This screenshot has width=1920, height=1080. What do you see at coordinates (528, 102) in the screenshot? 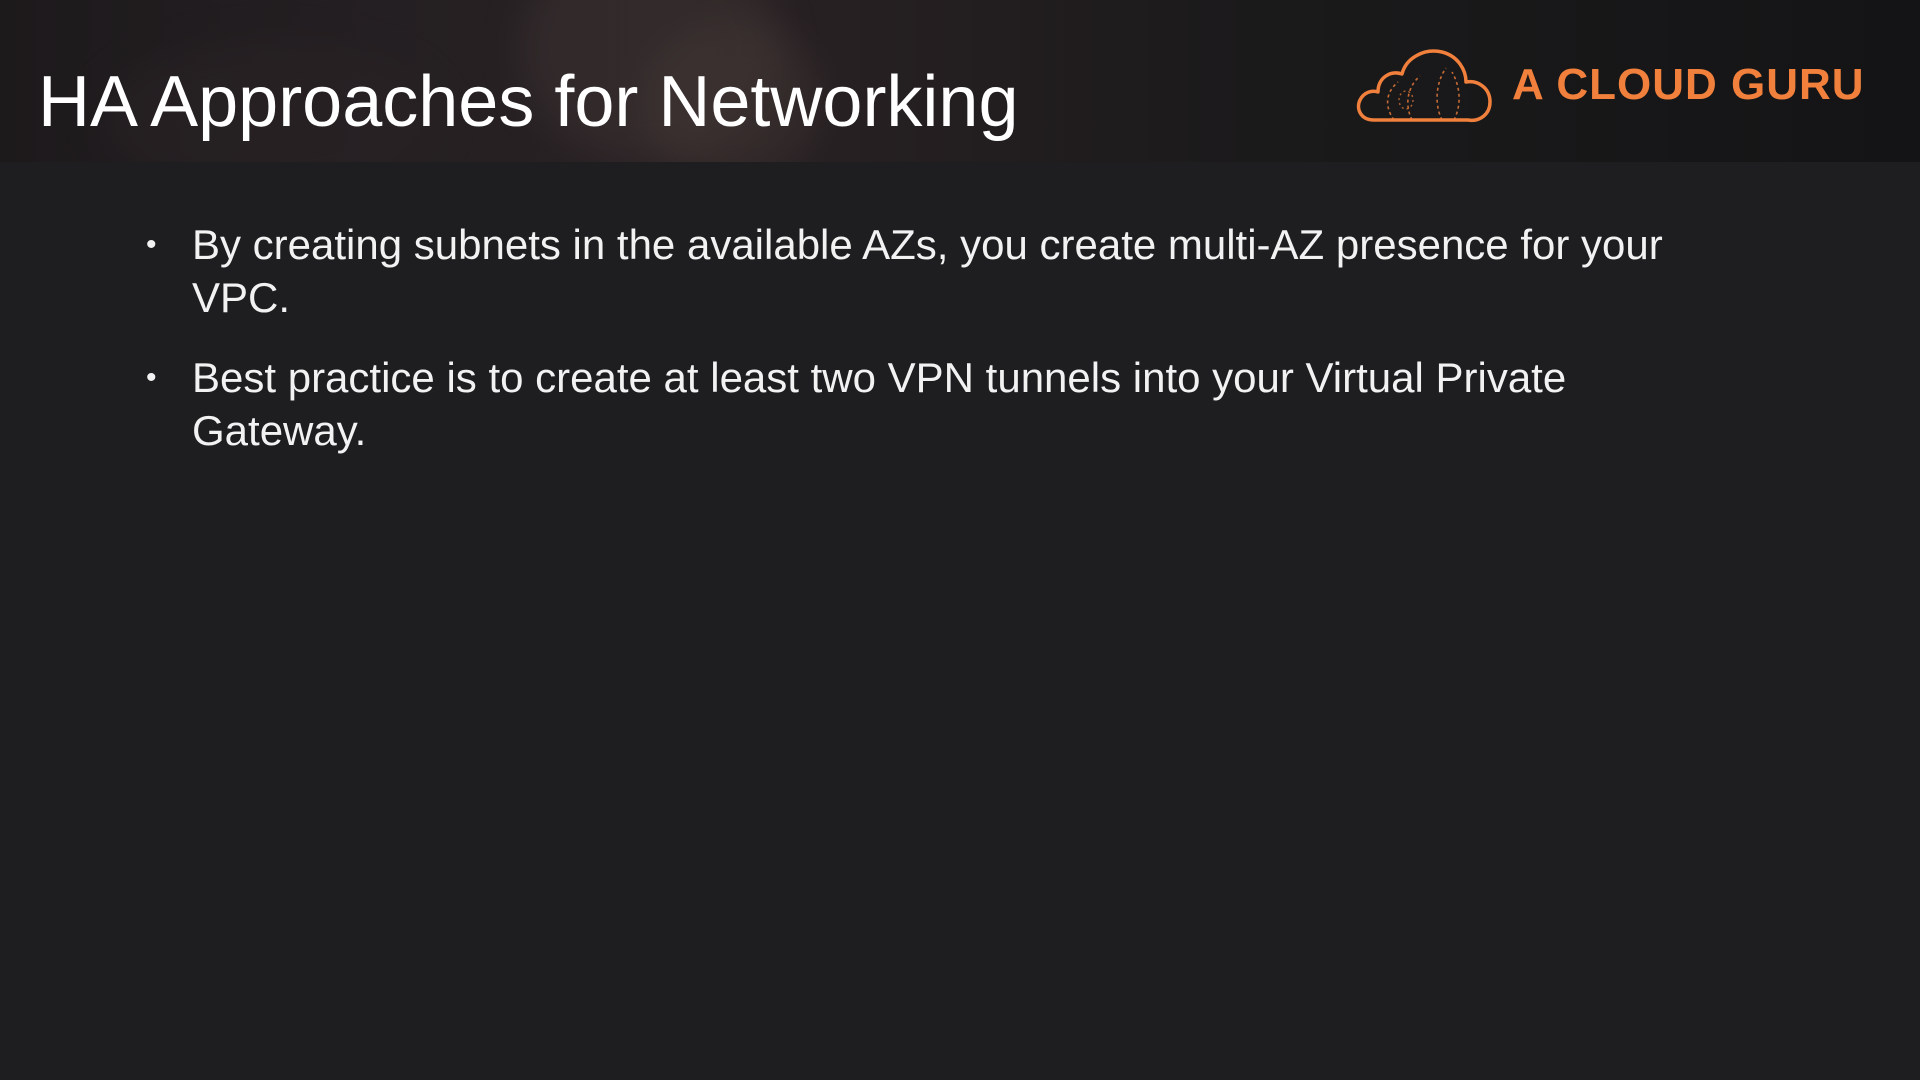
I see `page-title: HA Approaches for Networking` at bounding box center [528, 102].